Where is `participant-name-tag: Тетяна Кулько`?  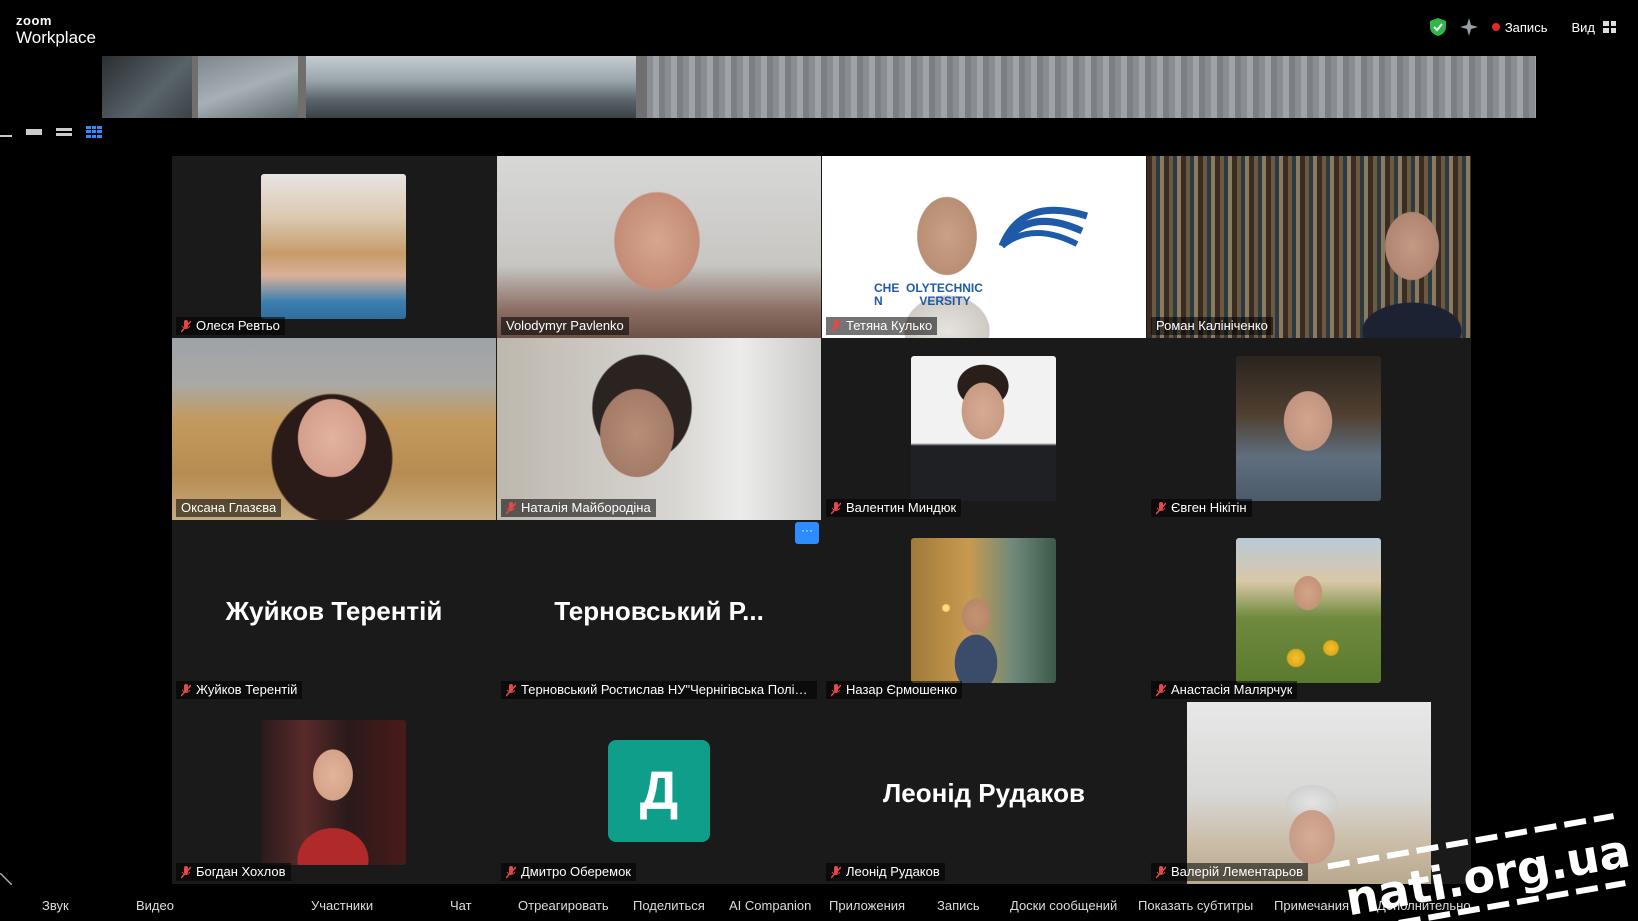
participant-name-tag: Тетяна Кулько is located at coordinates (882, 326).